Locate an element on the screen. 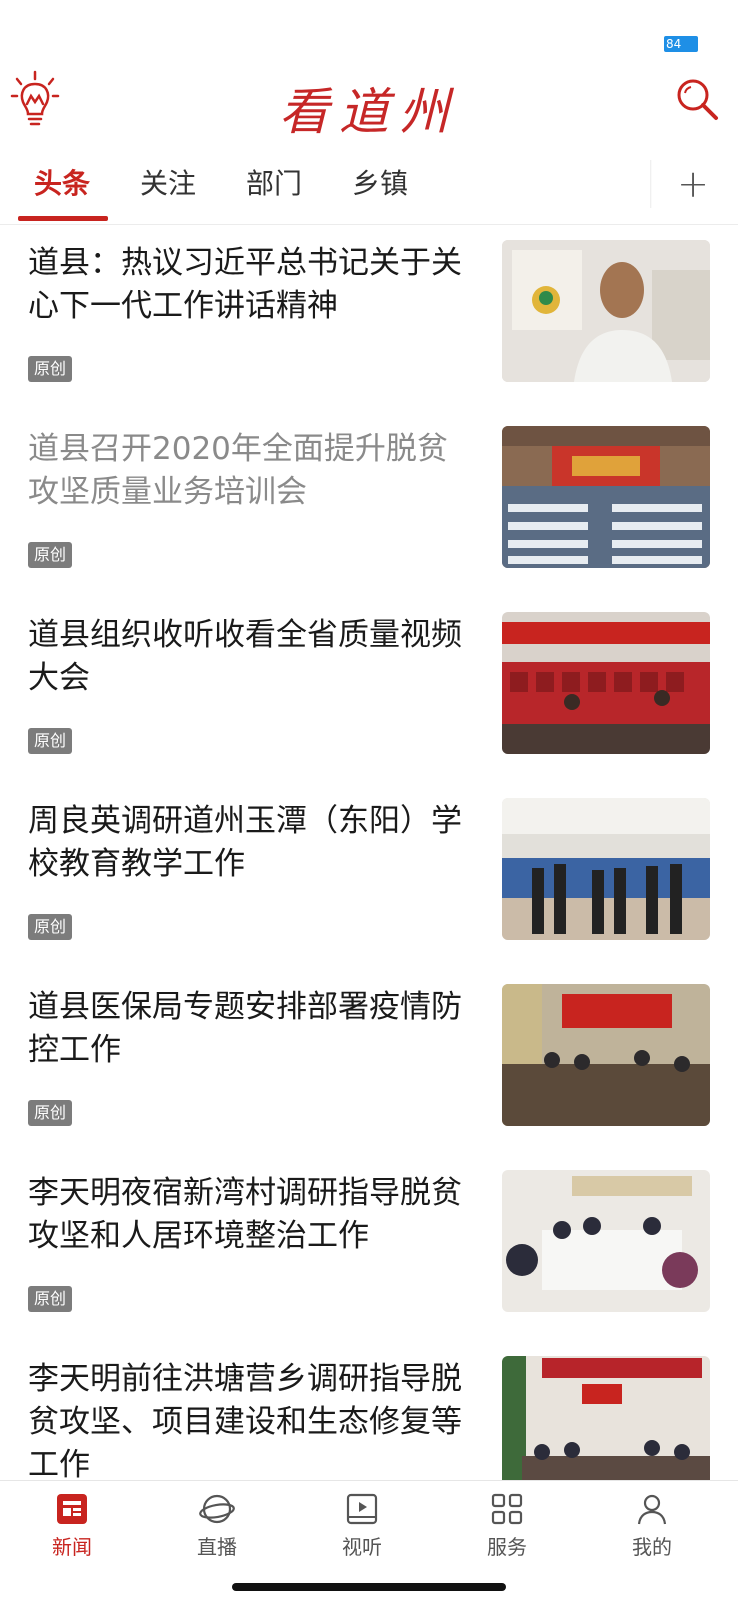 This screenshot has height=1601, width=738. video-icon is located at coordinates (362, 1509).